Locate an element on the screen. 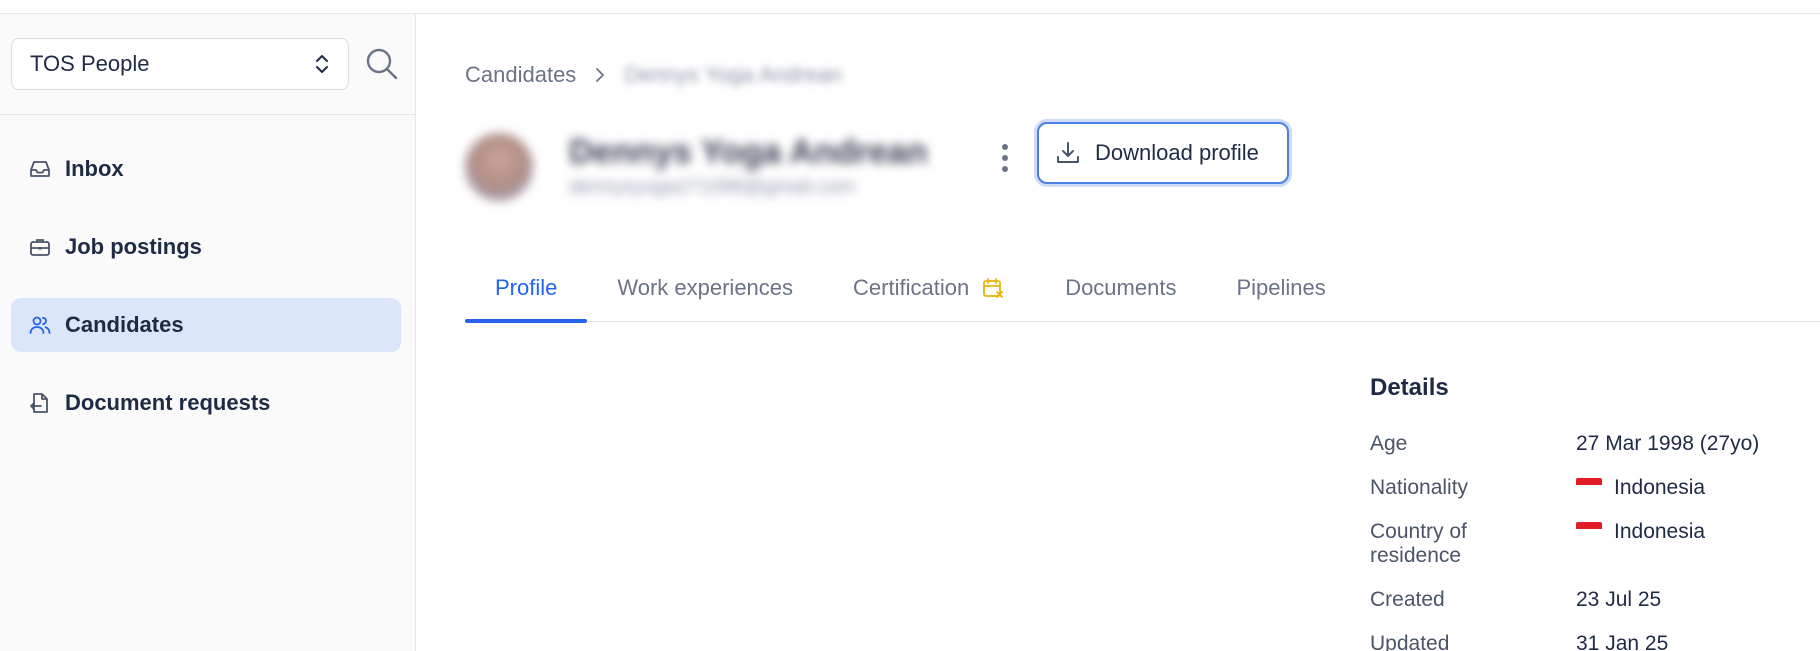  detail-key: Updated is located at coordinates (1410, 641).